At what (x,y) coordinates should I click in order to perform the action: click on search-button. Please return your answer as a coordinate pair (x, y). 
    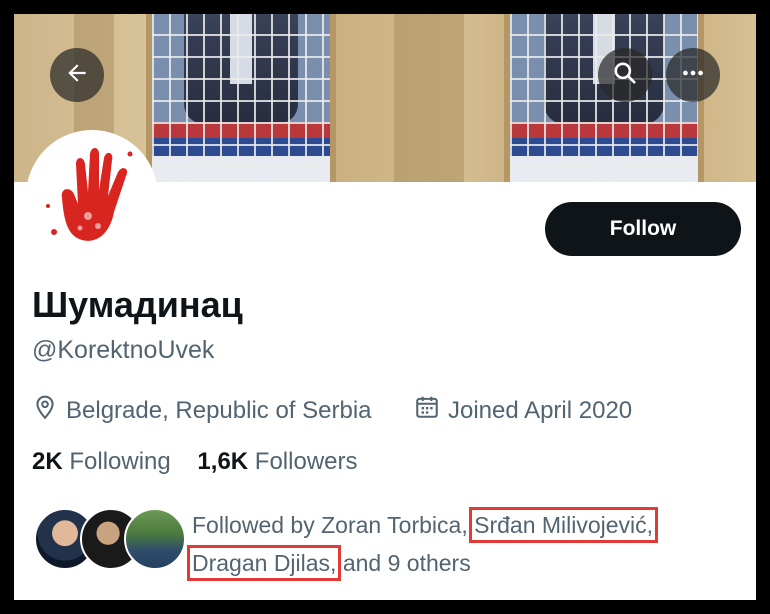
    Looking at the image, I should click on (625, 75).